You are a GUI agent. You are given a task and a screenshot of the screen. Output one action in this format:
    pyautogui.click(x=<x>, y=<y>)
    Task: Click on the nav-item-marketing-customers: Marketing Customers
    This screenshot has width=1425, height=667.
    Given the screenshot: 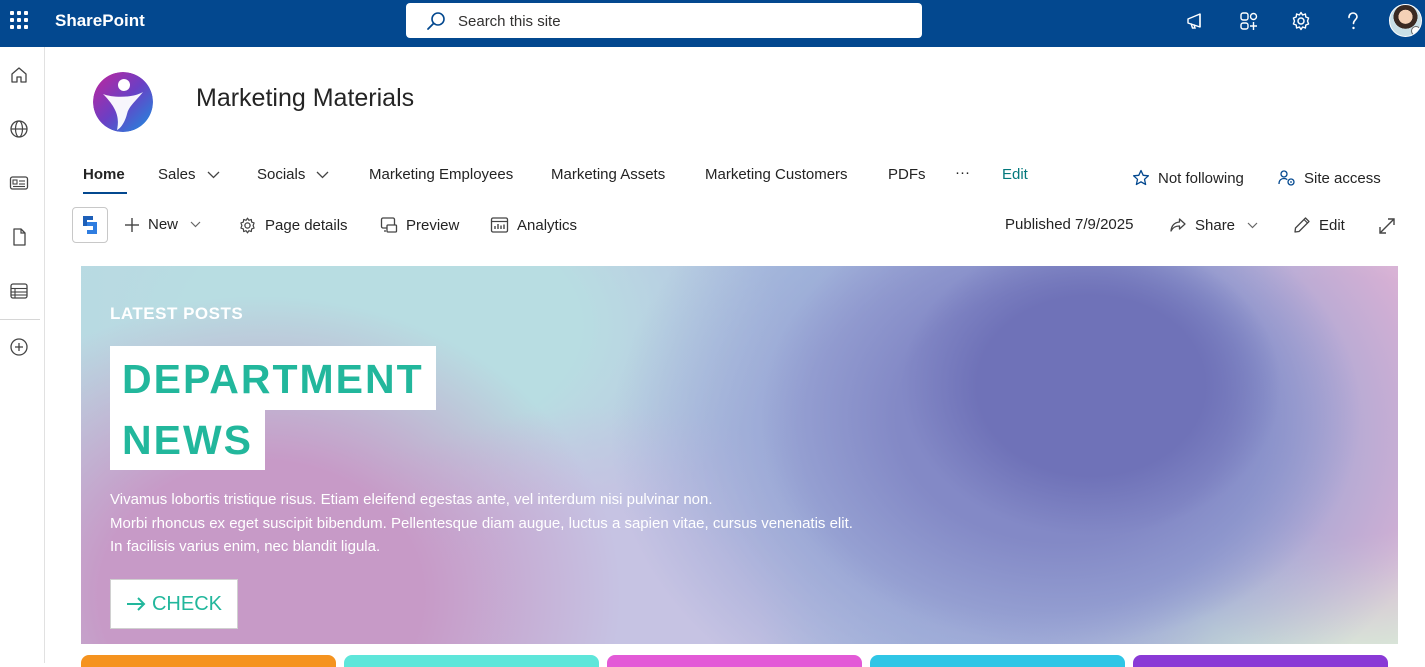 What is the action you would take?
    pyautogui.click(x=776, y=174)
    